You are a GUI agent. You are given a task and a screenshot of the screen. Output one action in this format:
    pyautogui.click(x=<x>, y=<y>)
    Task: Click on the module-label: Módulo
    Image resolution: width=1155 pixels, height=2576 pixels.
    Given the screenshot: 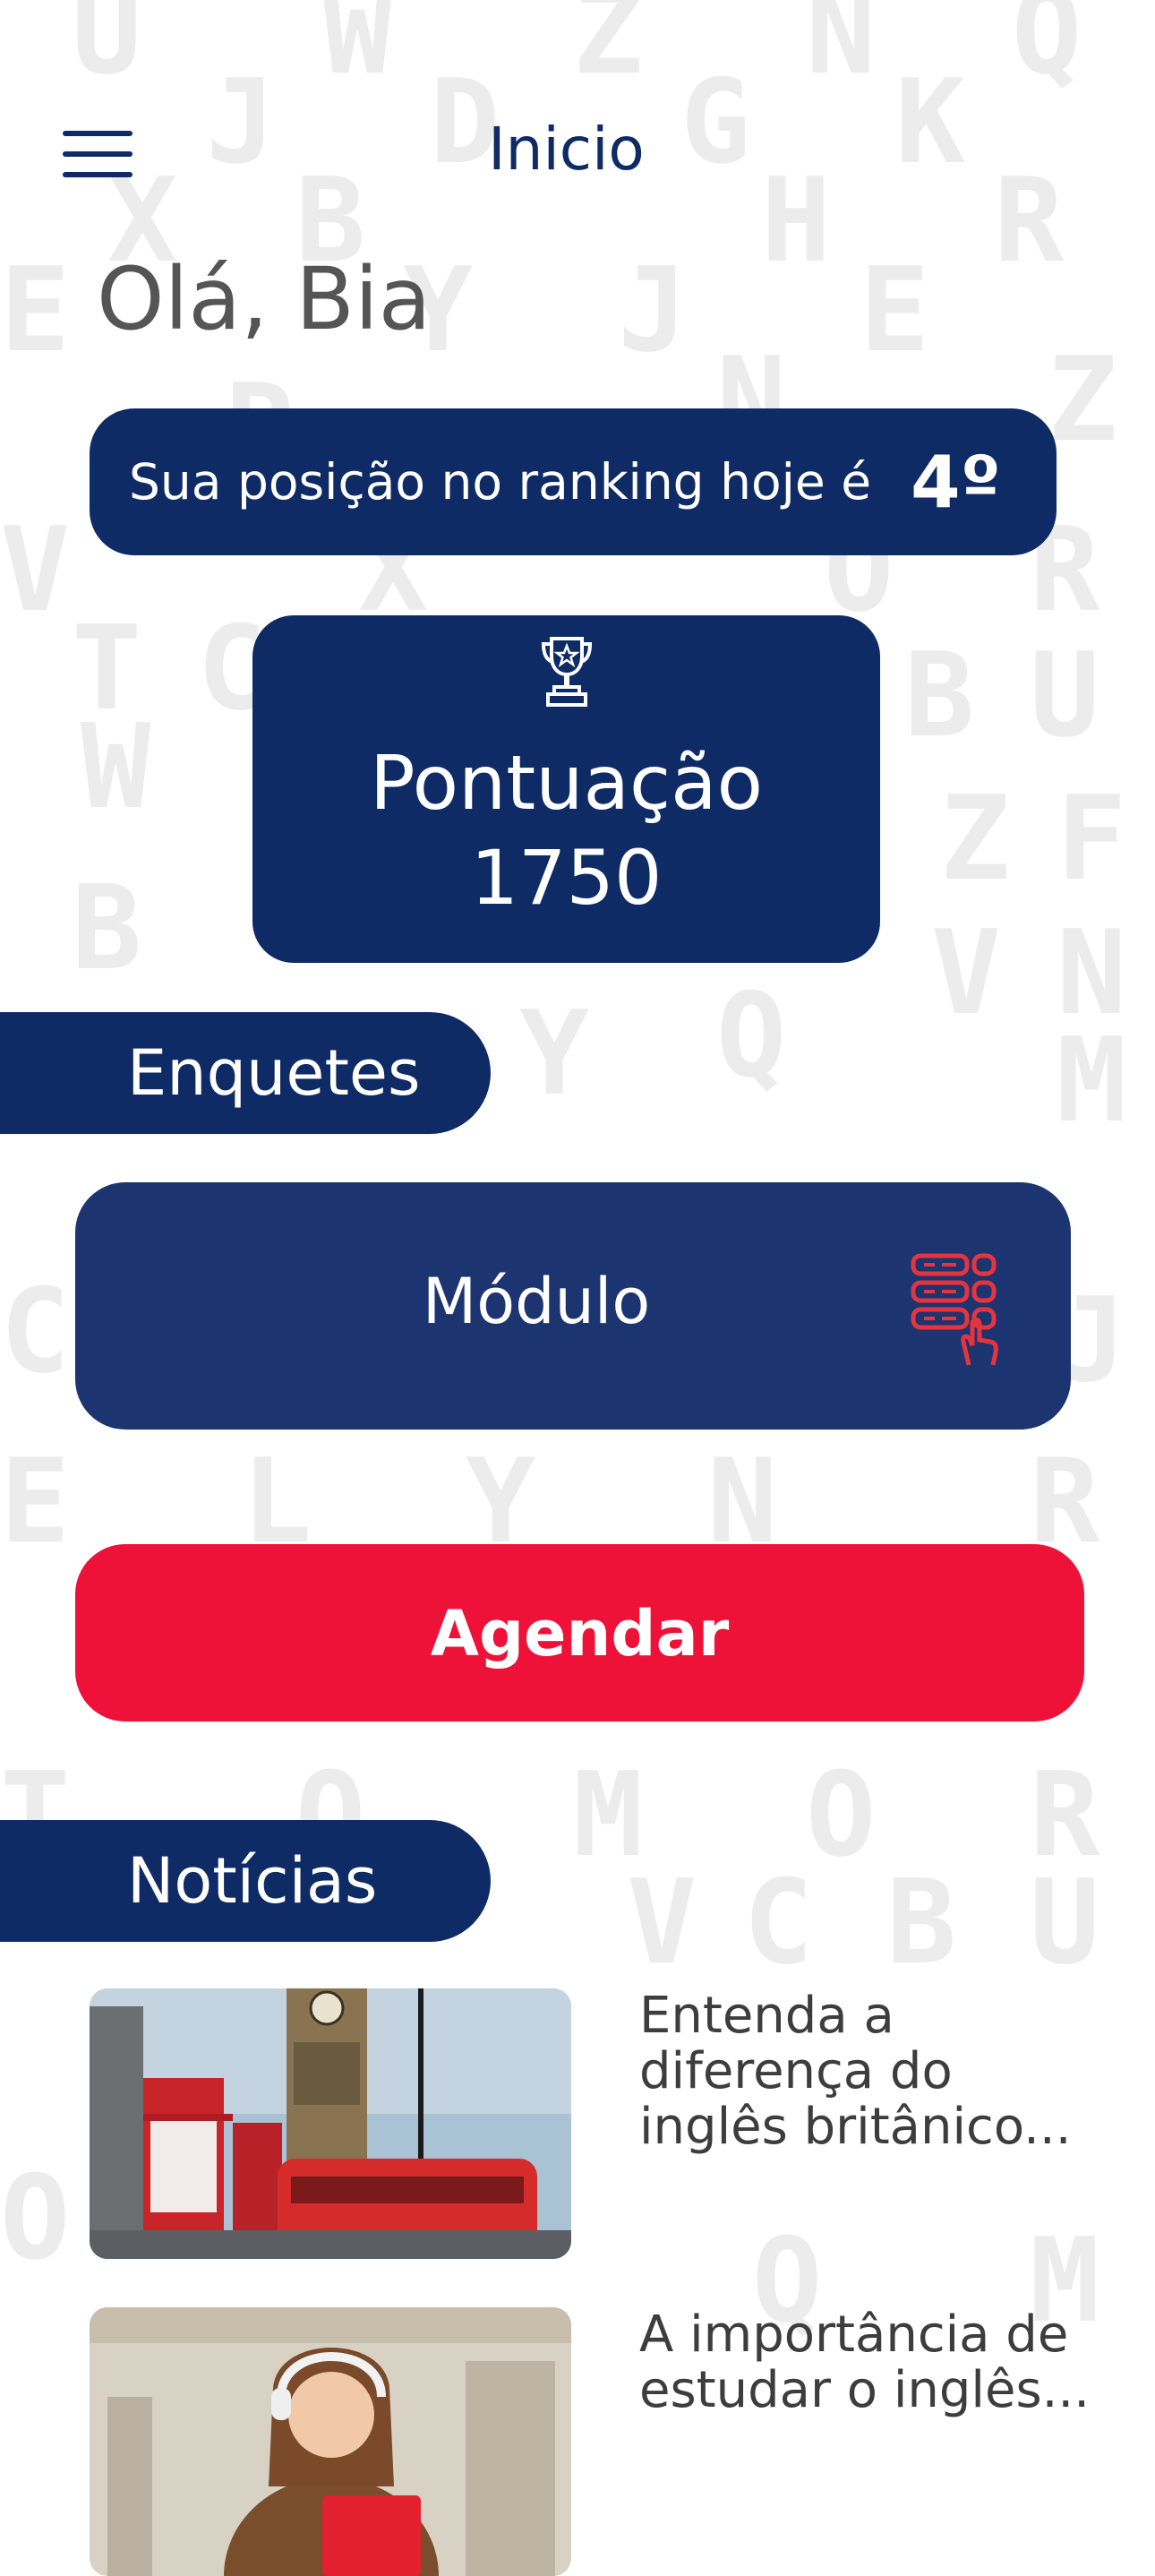 What is the action you would take?
    pyautogui.click(x=536, y=1301)
    